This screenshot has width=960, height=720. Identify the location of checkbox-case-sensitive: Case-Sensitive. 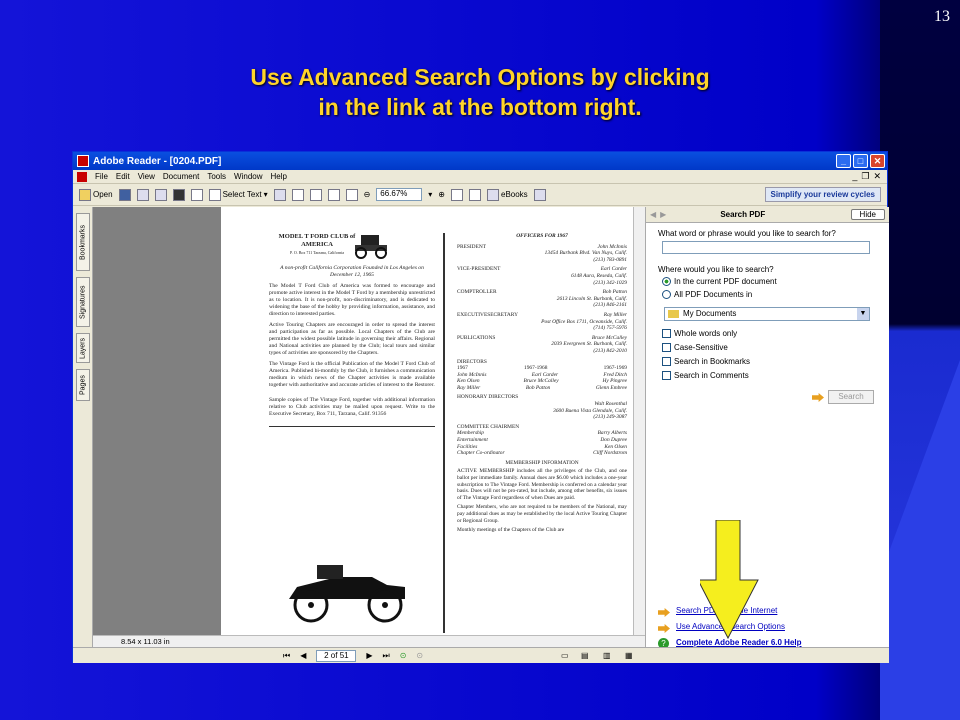
(695, 348).